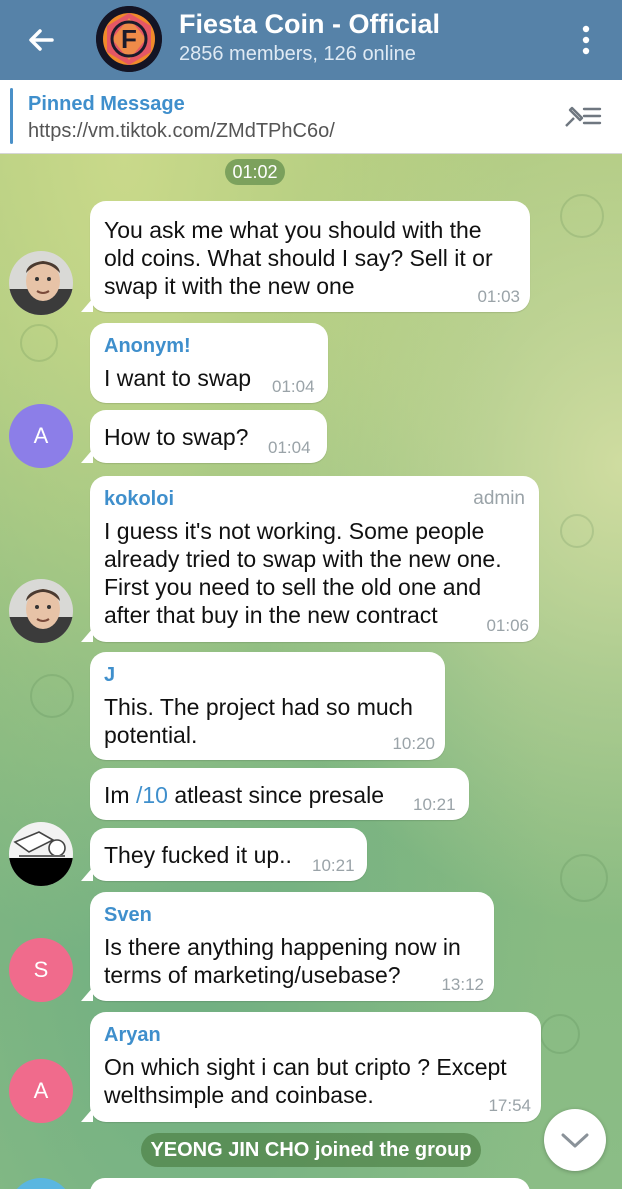  I want to click on message-text: Im, so click(120, 795).